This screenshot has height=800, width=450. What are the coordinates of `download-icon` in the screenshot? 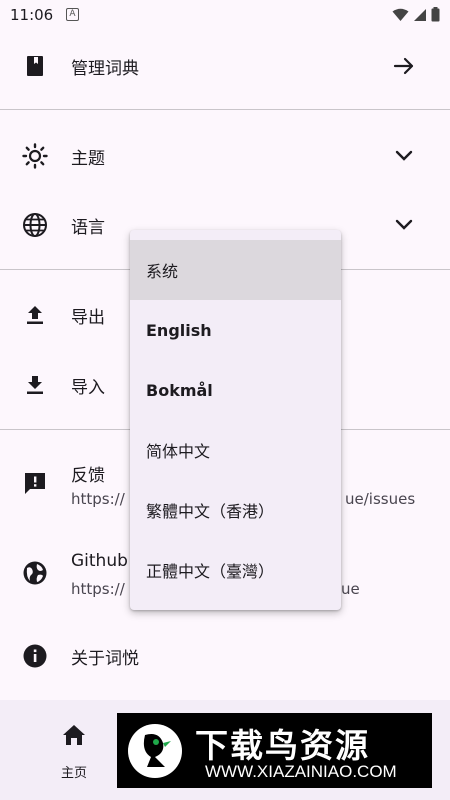 It's located at (35, 385).